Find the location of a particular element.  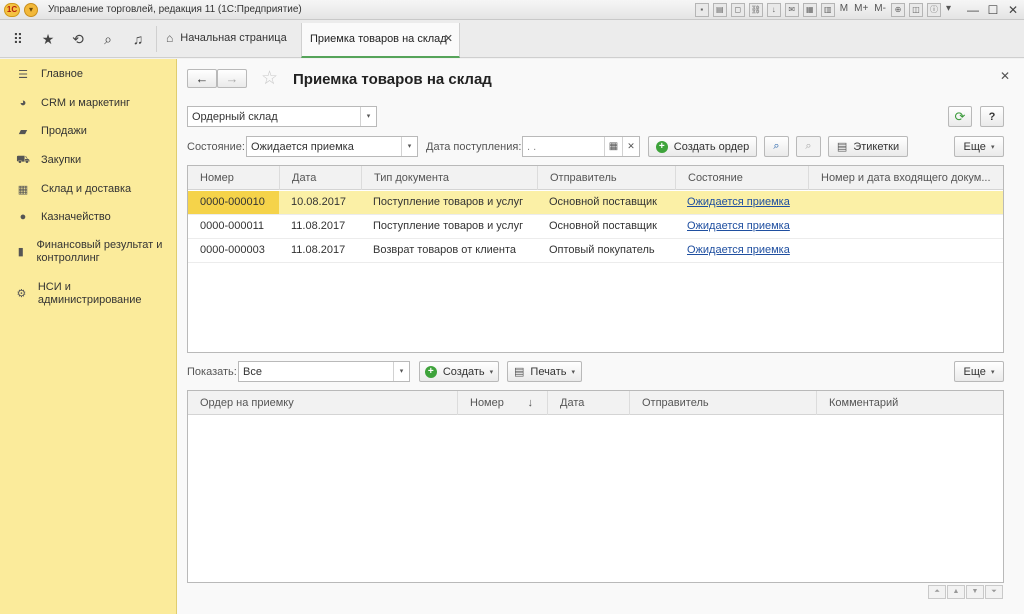

cell-number: 0000-000010 is located at coordinates (233, 202).